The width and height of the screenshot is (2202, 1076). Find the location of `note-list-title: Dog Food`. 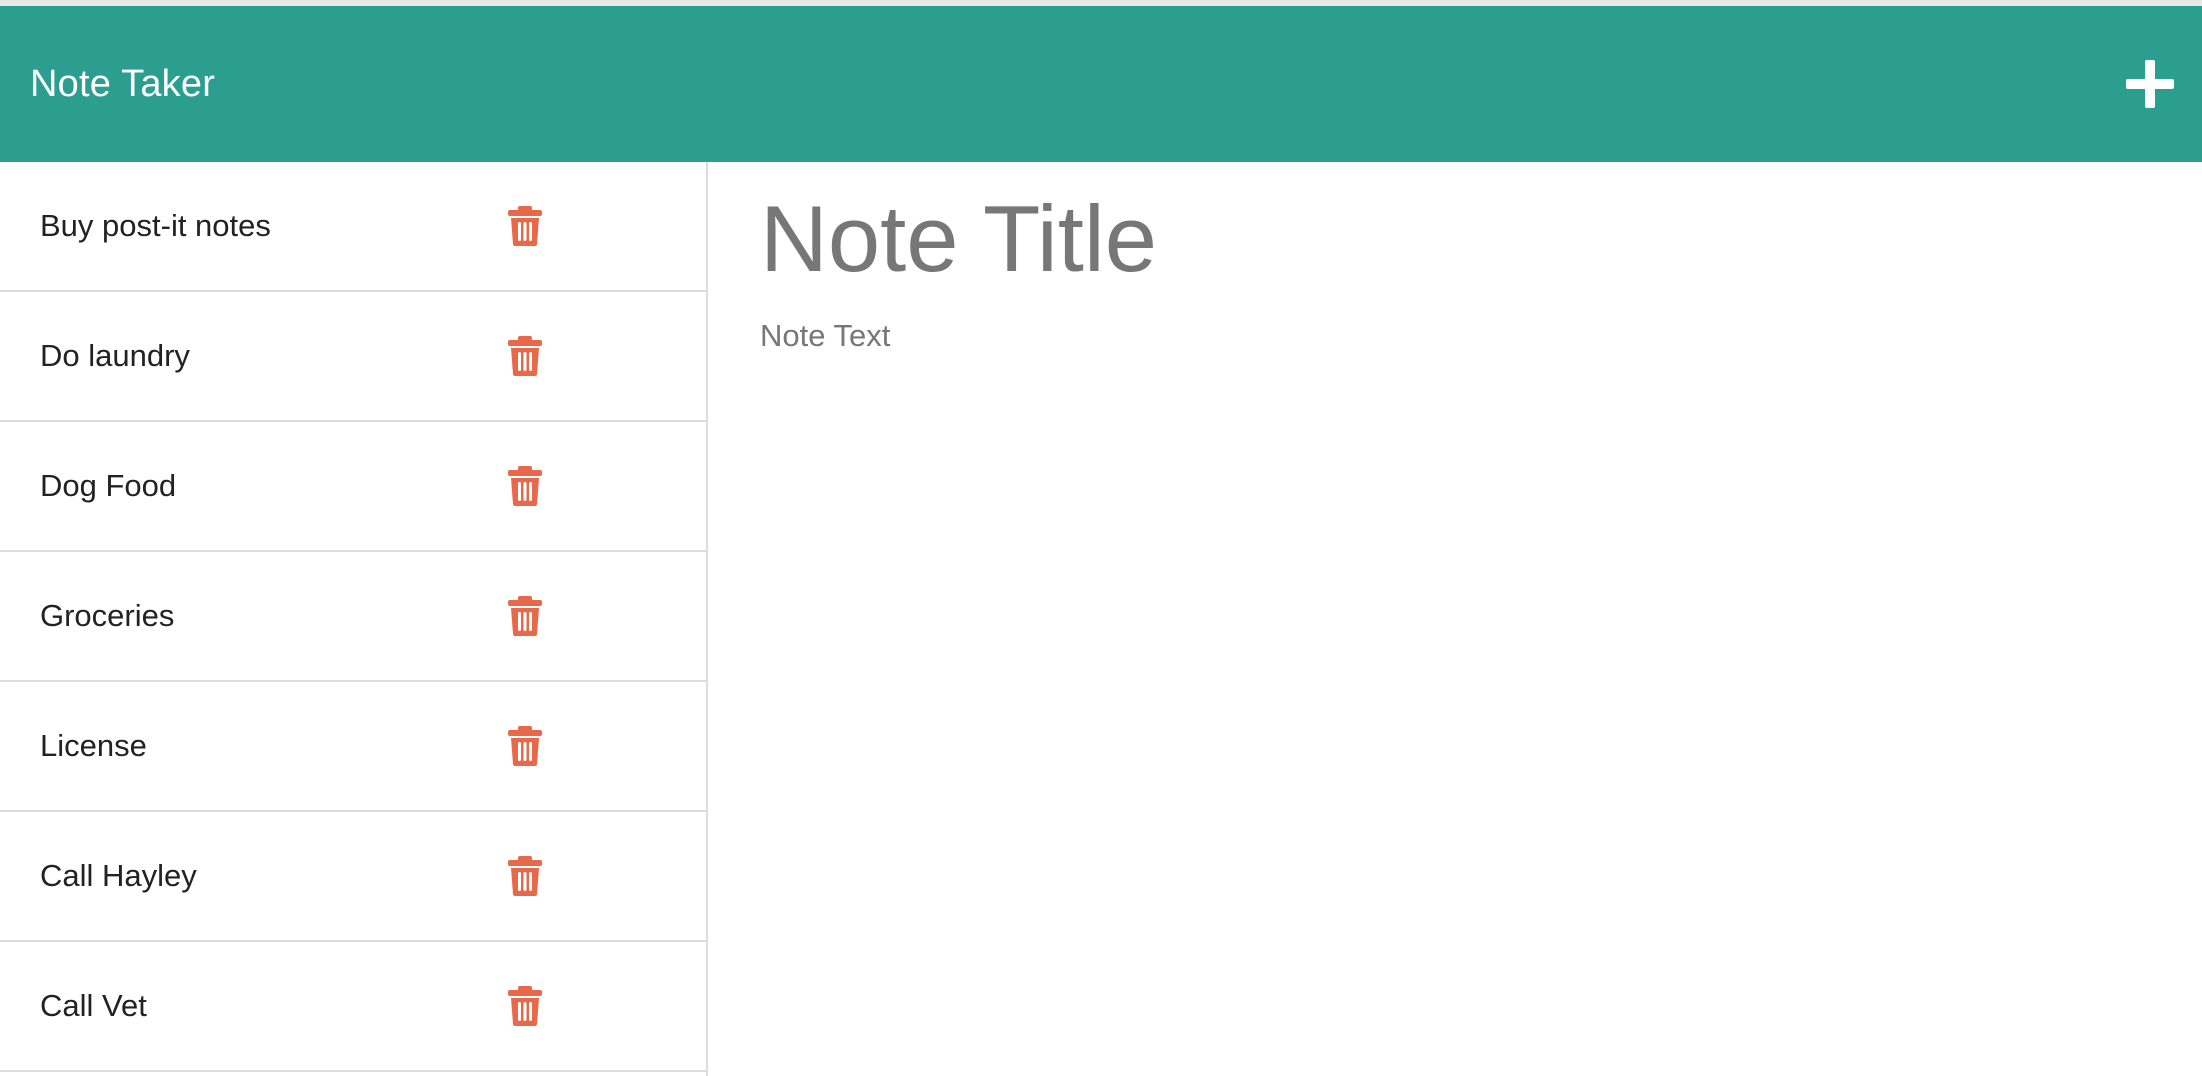

note-list-title: Dog Food is located at coordinates (108, 486).